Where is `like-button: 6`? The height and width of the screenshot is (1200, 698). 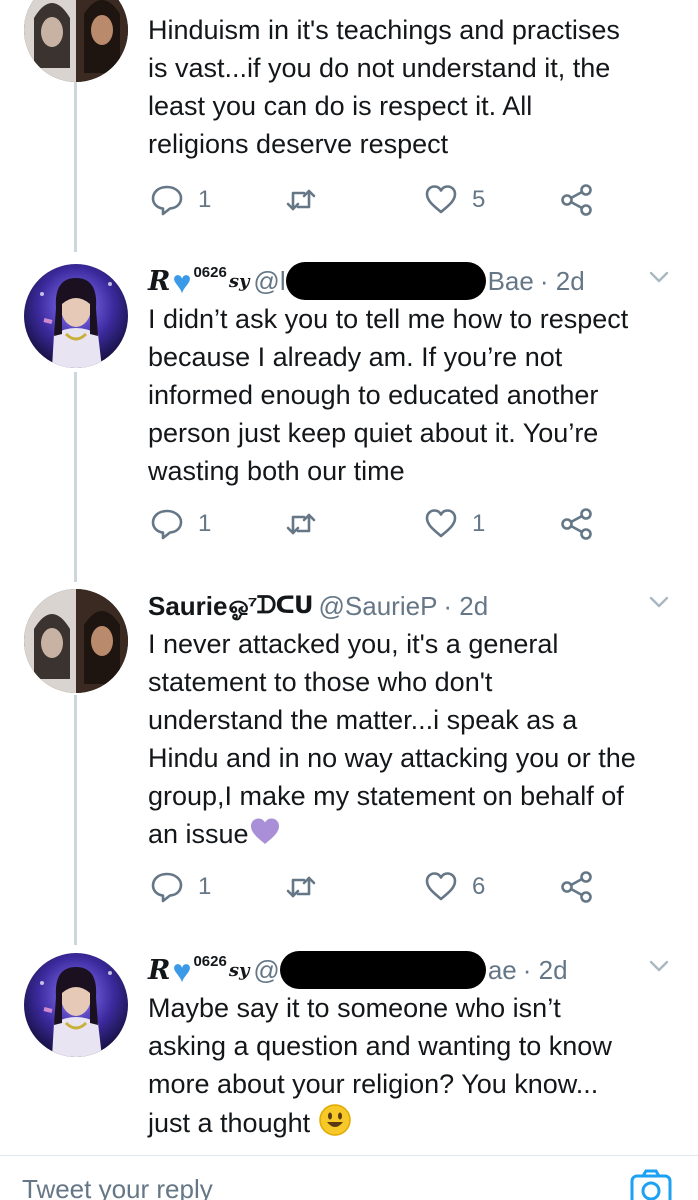
like-button: 6 is located at coordinates (454, 887).